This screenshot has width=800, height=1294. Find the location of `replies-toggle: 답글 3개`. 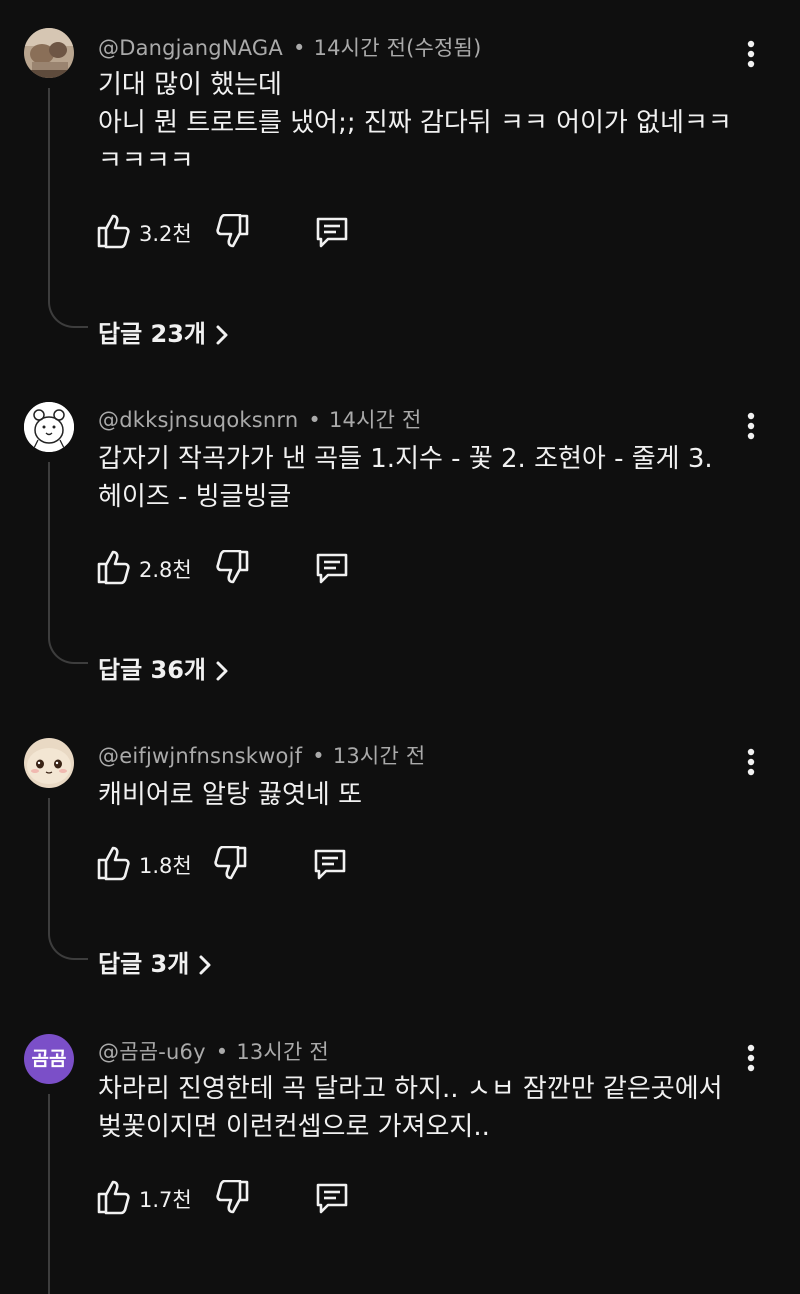

replies-toggle: 답글 3개 is located at coordinates (155, 961).